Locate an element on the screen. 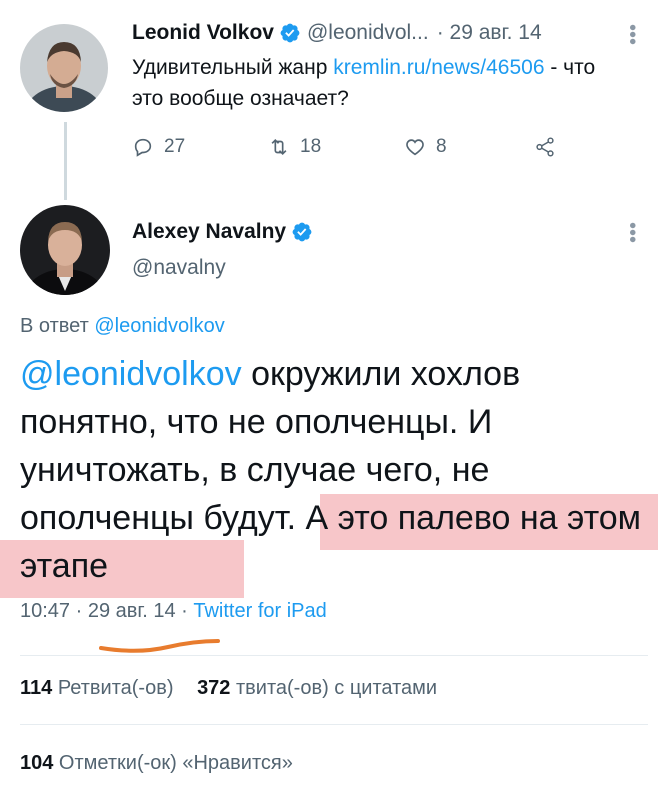  tweet1-date: · 29 авг. 14 is located at coordinates (489, 33).